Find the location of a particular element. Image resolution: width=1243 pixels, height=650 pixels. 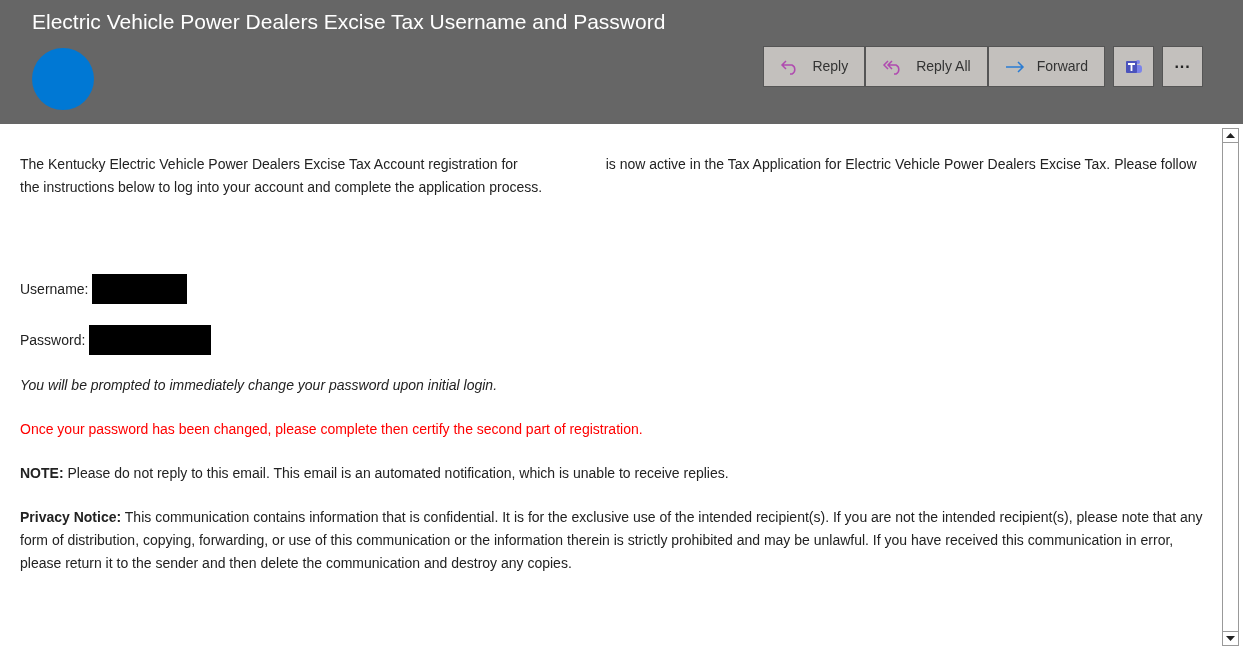

message-paragraph: You will be prompted to immediately change your password upon initial login. is located at coordinates (259, 385).